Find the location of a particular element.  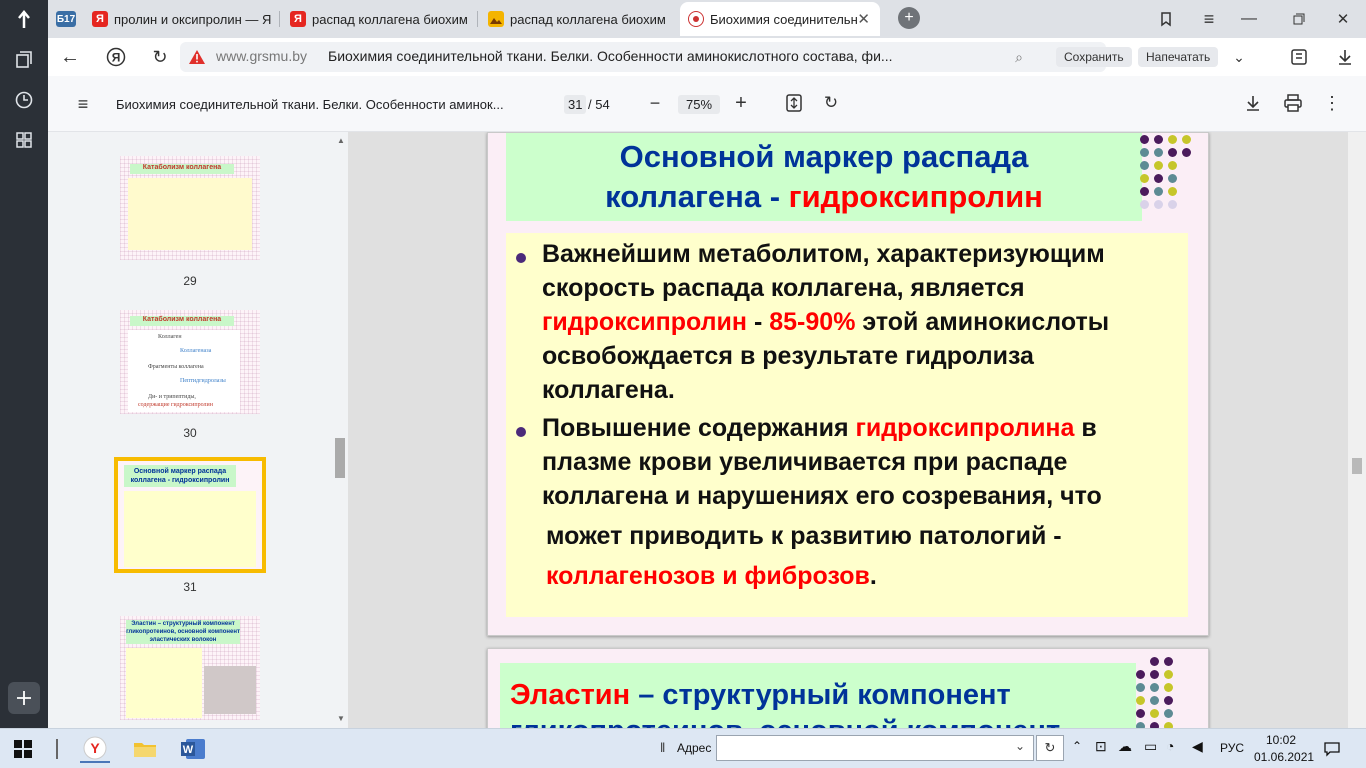

zoom-level: 75% is located at coordinates (699, 104).